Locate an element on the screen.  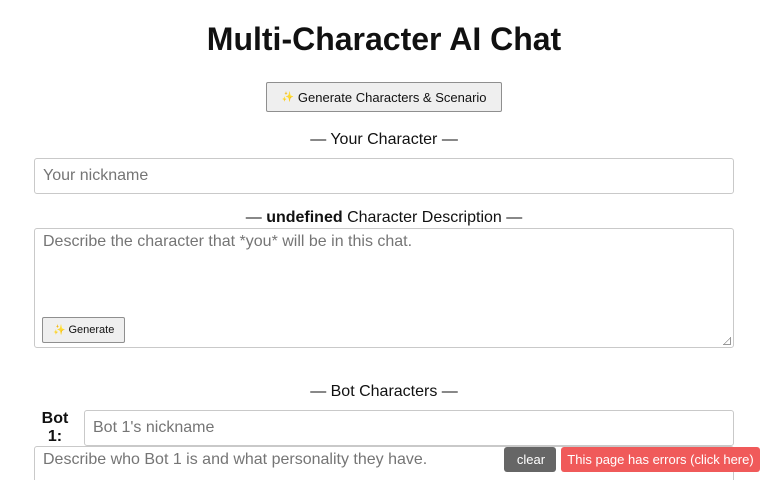
generate-description-button: ✨ Generate is located at coordinates (84, 330).